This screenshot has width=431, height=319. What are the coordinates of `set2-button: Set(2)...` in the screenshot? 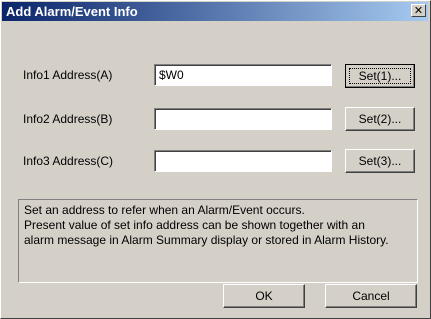 It's located at (380, 119).